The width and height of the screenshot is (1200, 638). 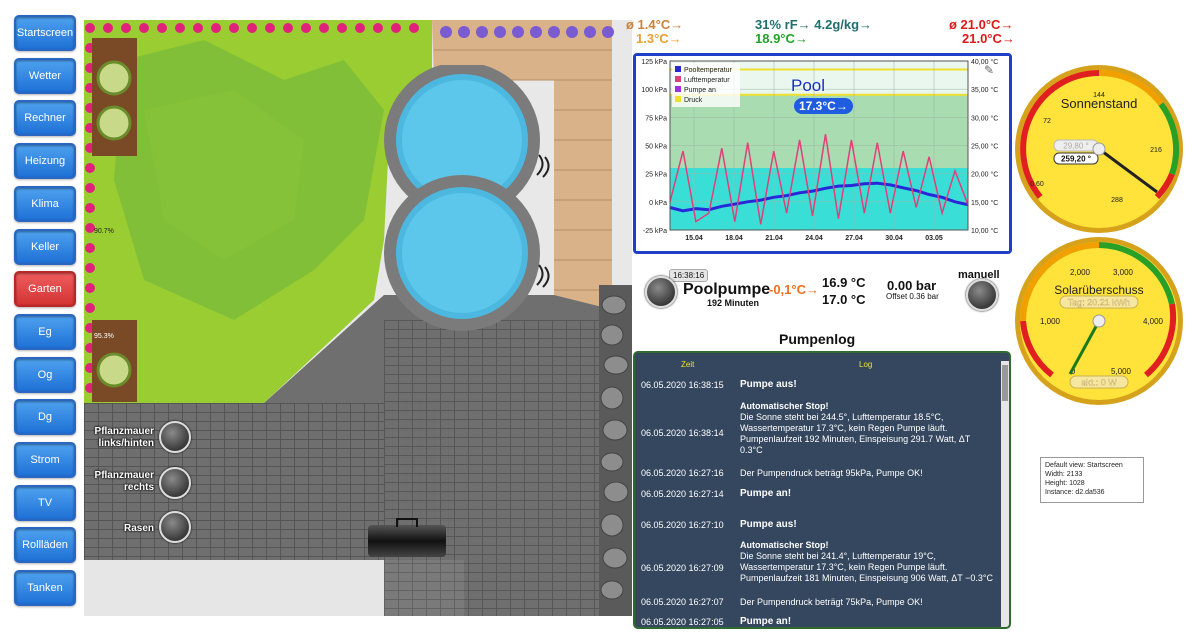 What do you see at coordinates (894, 238) in the screenshot?
I see `chart-x-tick: 30.04` at bounding box center [894, 238].